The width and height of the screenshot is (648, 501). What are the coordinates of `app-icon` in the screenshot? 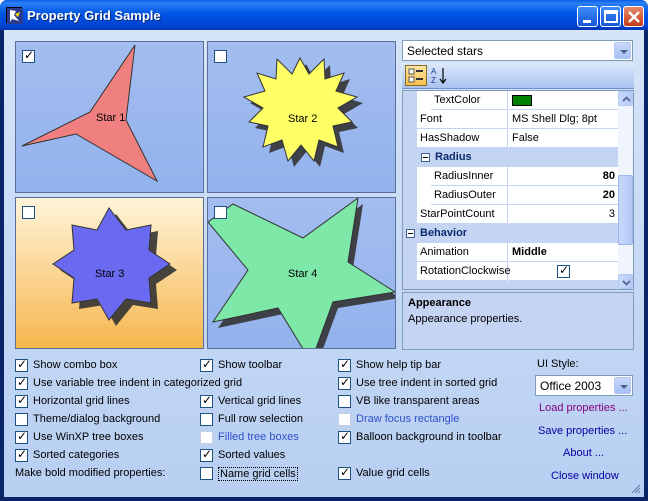 It's located at (14, 15).